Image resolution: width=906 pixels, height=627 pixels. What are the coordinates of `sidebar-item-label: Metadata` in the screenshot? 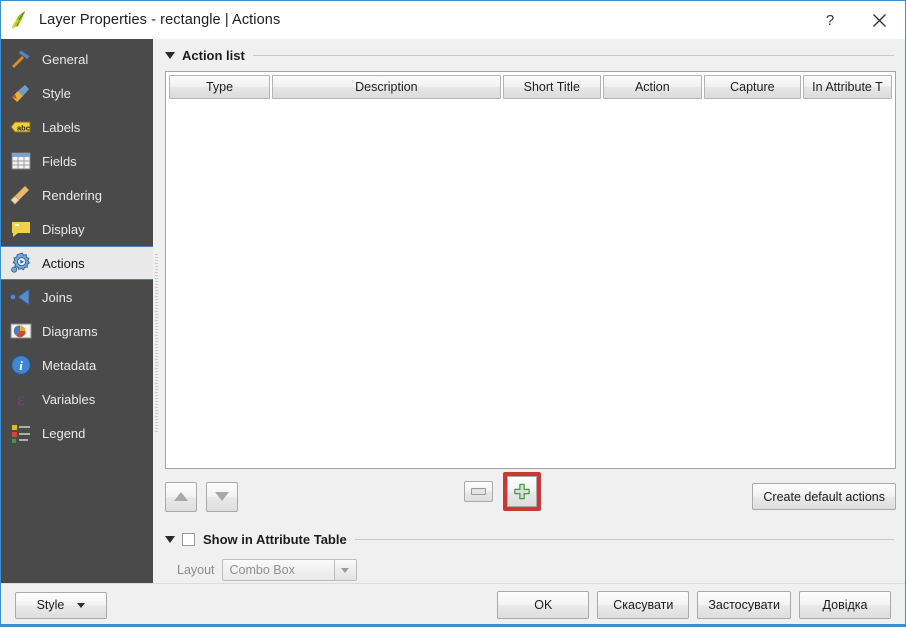 It's located at (69, 365).